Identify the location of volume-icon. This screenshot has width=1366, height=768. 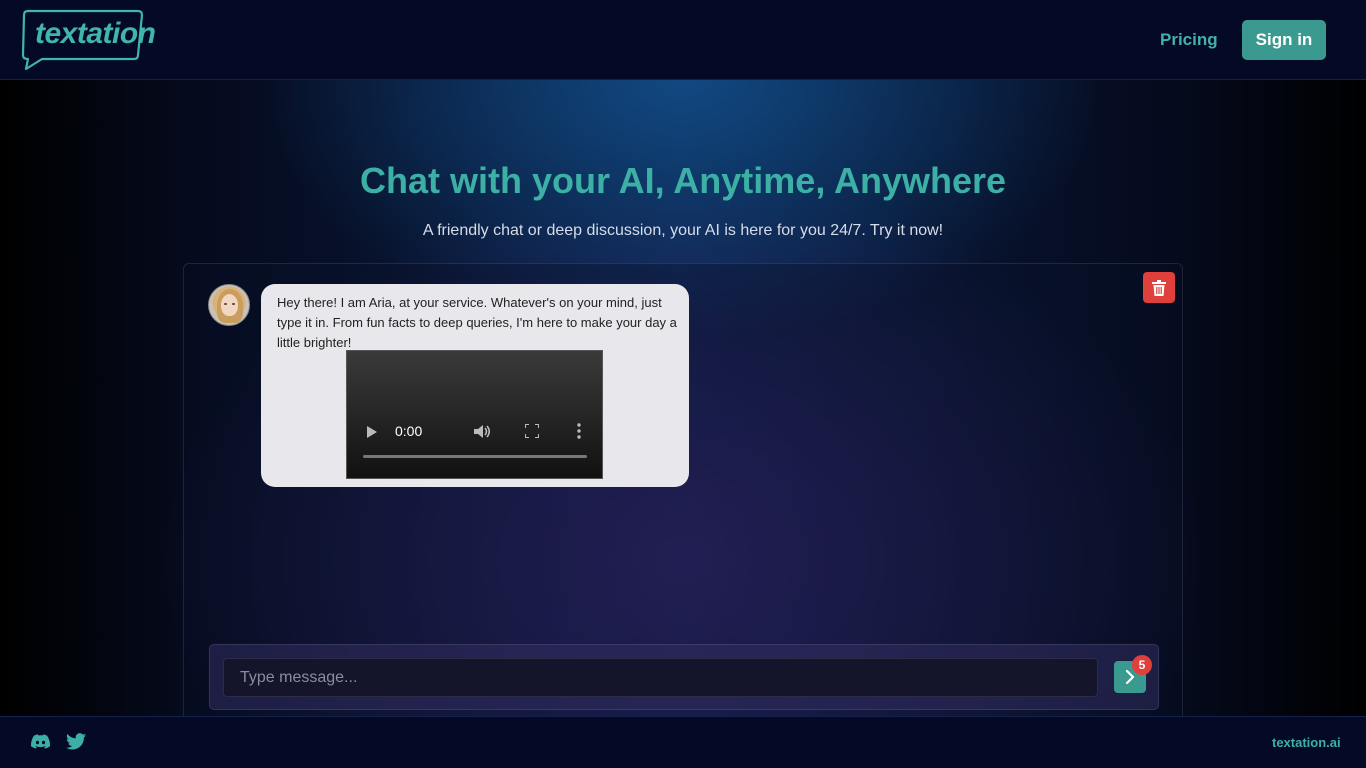
(483, 431).